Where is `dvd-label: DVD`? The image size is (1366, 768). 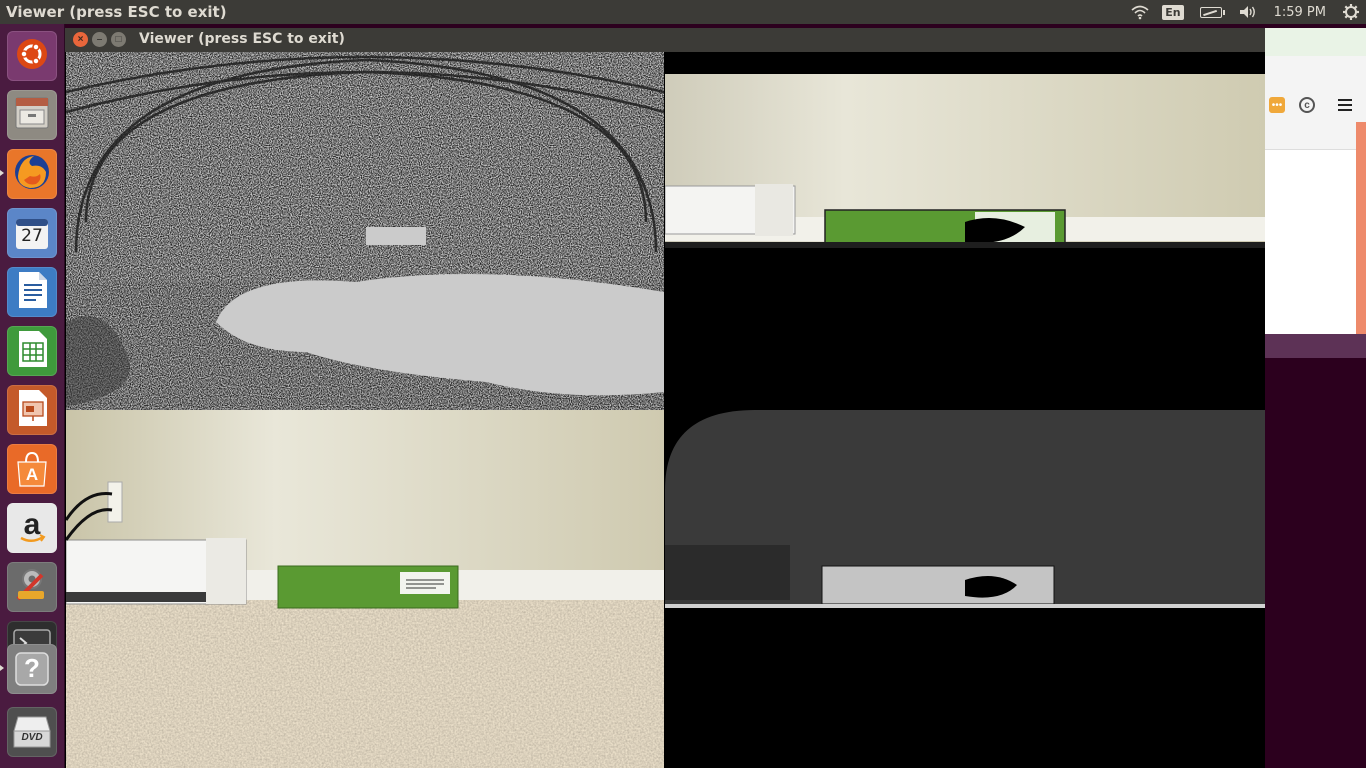 dvd-label: DVD is located at coordinates (32, 737).